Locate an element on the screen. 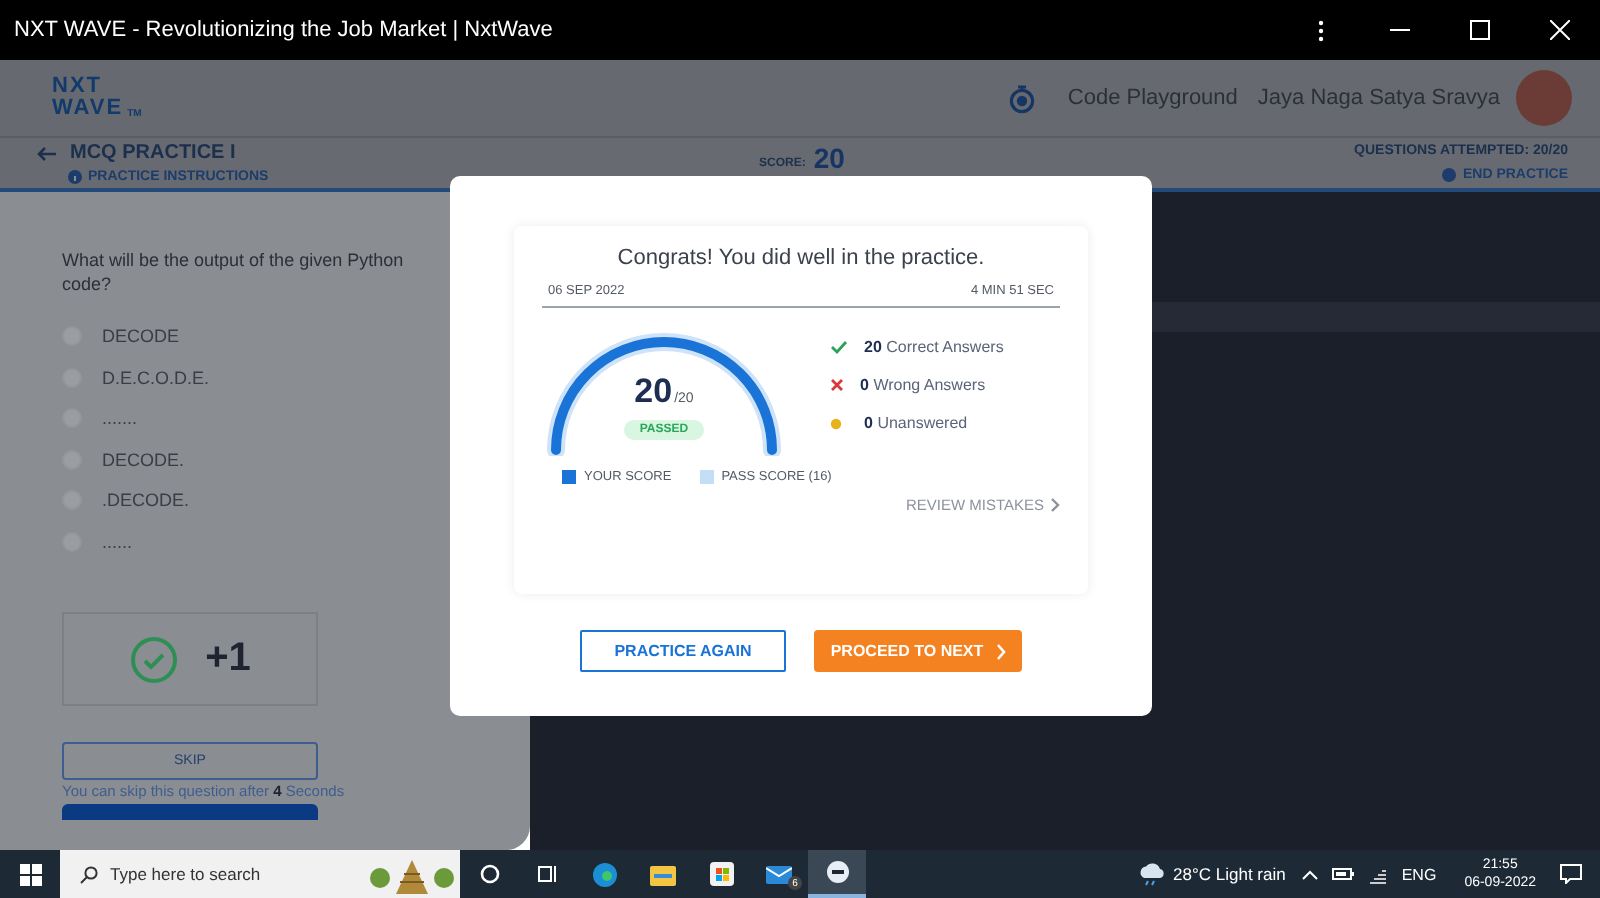 The image size is (1600, 898). stat-text: 20 Correct Answers is located at coordinates (934, 347).